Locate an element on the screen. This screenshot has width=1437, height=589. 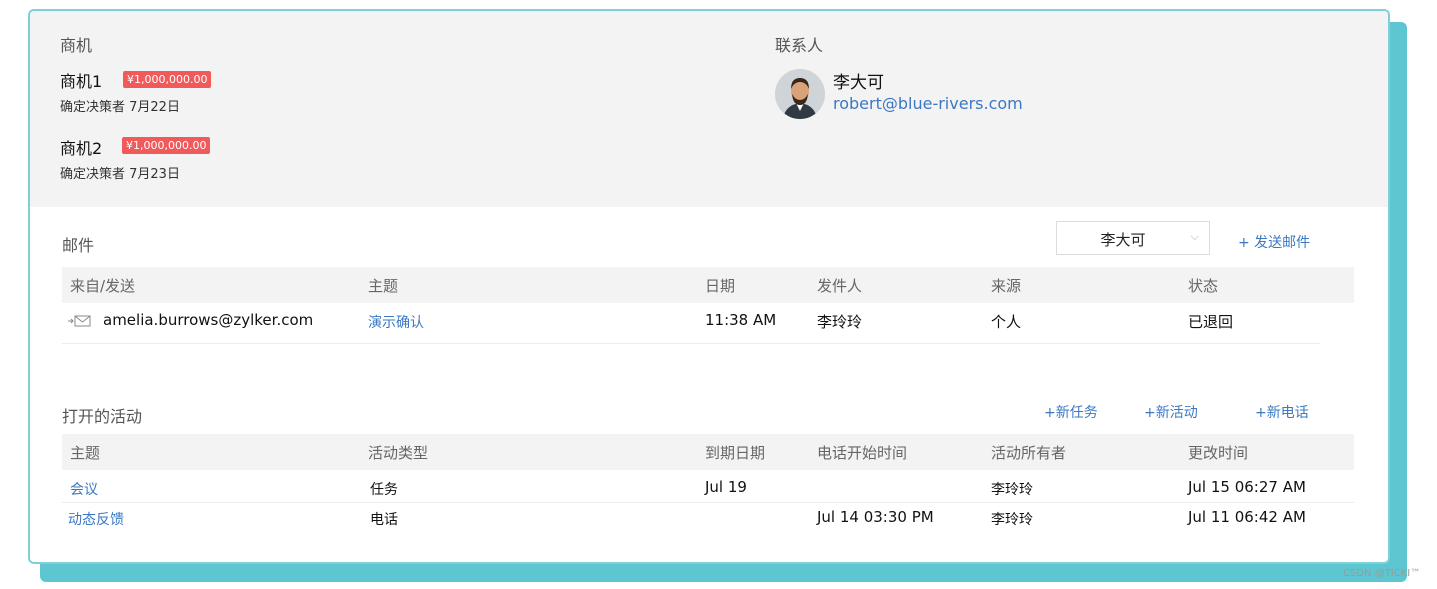
activity-type: 电话 is located at coordinates (384, 520).